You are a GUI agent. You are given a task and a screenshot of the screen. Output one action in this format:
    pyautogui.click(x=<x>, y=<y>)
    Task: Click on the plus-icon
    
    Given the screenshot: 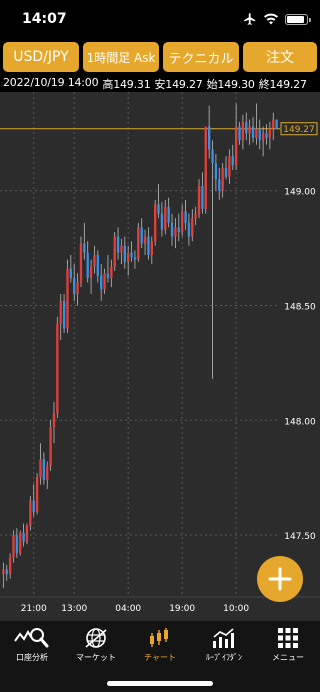 What is the action you would take?
    pyautogui.click(x=280, y=579)
    